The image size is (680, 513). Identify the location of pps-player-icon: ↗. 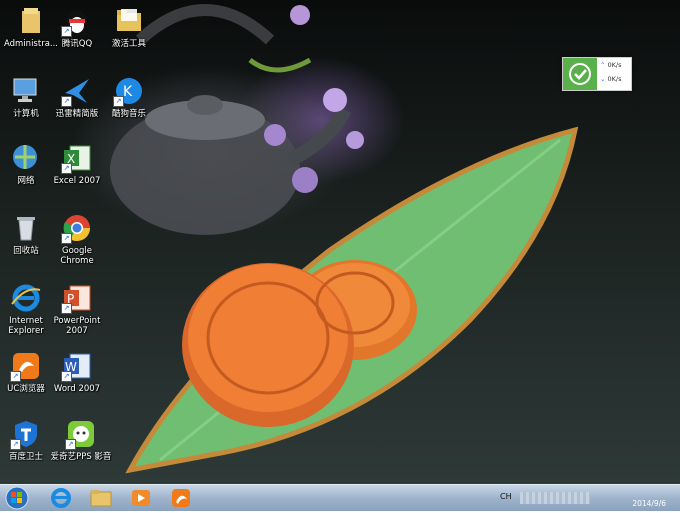
(81, 434).